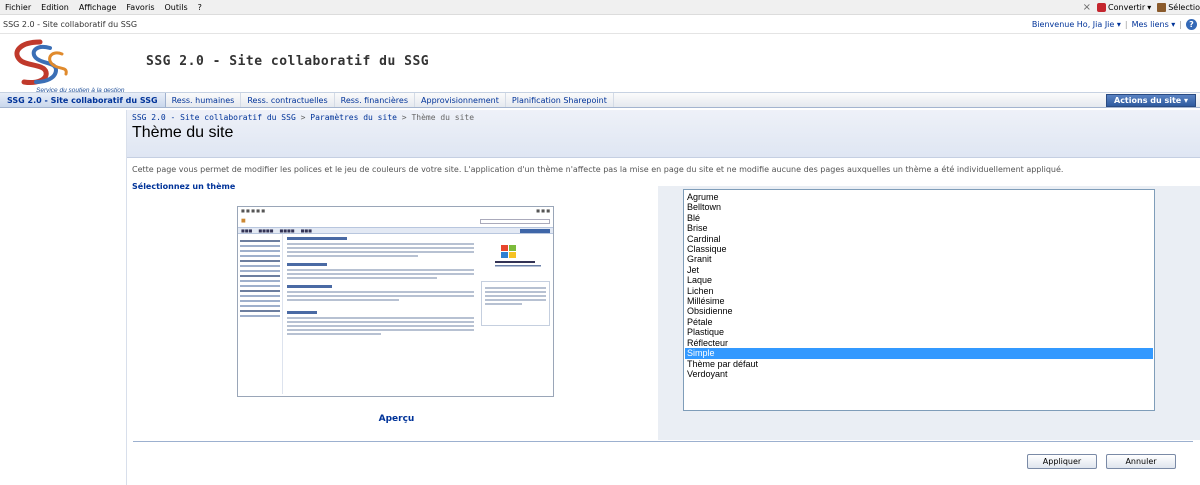 The width and height of the screenshot is (1200, 485). What do you see at coordinates (204, 100) in the screenshot?
I see `nav-item-ress-humaines: Ress. humaines` at bounding box center [204, 100].